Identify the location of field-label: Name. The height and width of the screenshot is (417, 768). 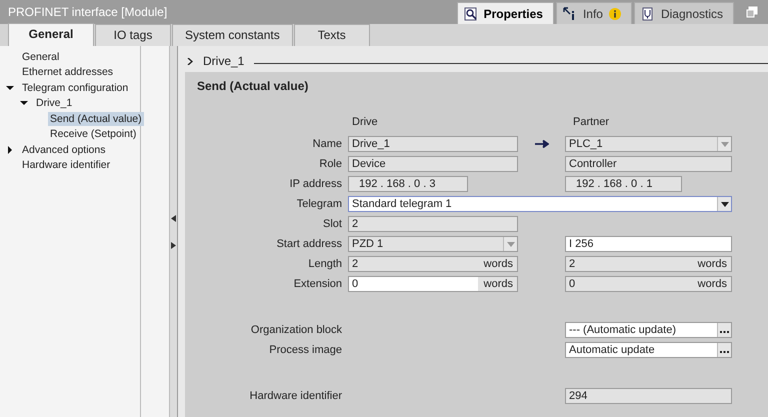
(327, 144).